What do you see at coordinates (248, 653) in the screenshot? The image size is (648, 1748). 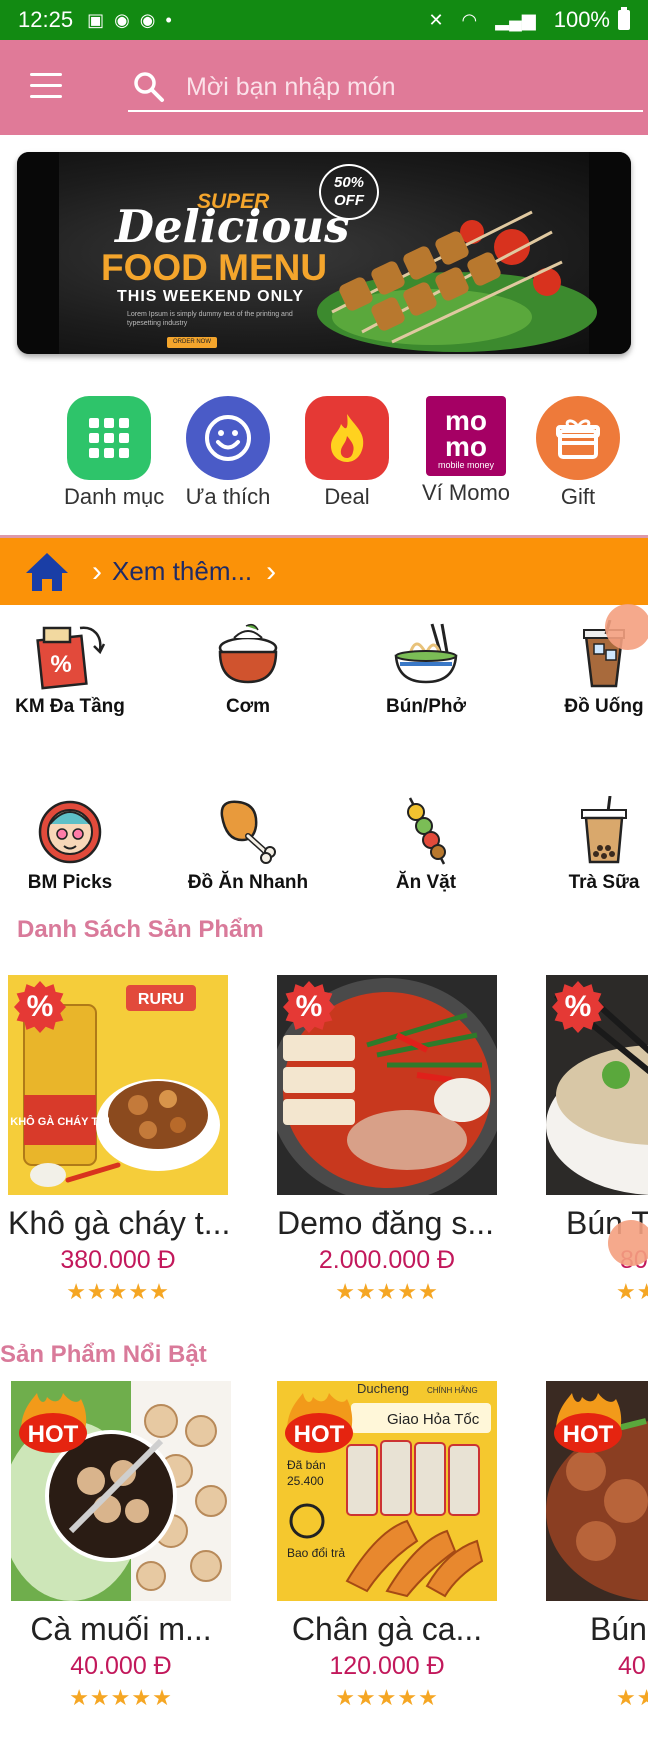 I see `rice-pot-icon` at bounding box center [248, 653].